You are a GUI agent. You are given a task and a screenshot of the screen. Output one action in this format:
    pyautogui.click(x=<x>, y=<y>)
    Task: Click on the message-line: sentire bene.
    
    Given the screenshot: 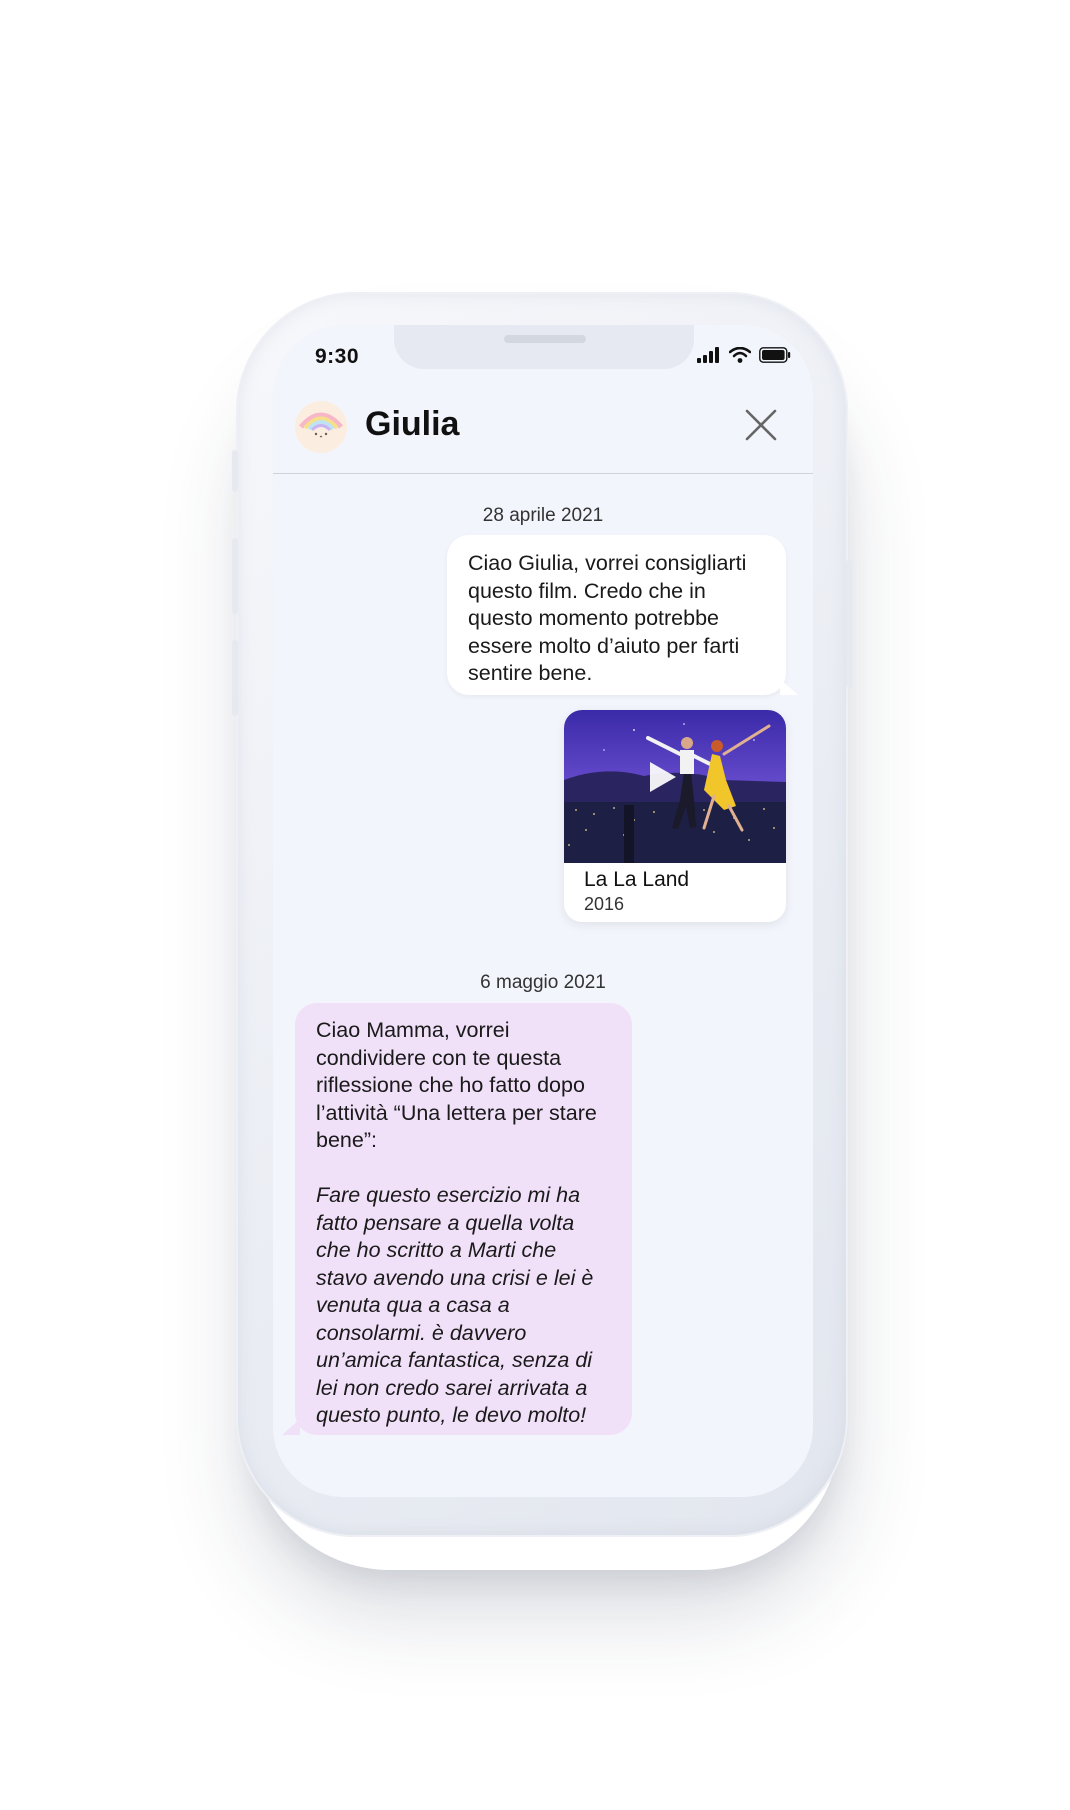 What is the action you would take?
    pyautogui.click(x=530, y=673)
    